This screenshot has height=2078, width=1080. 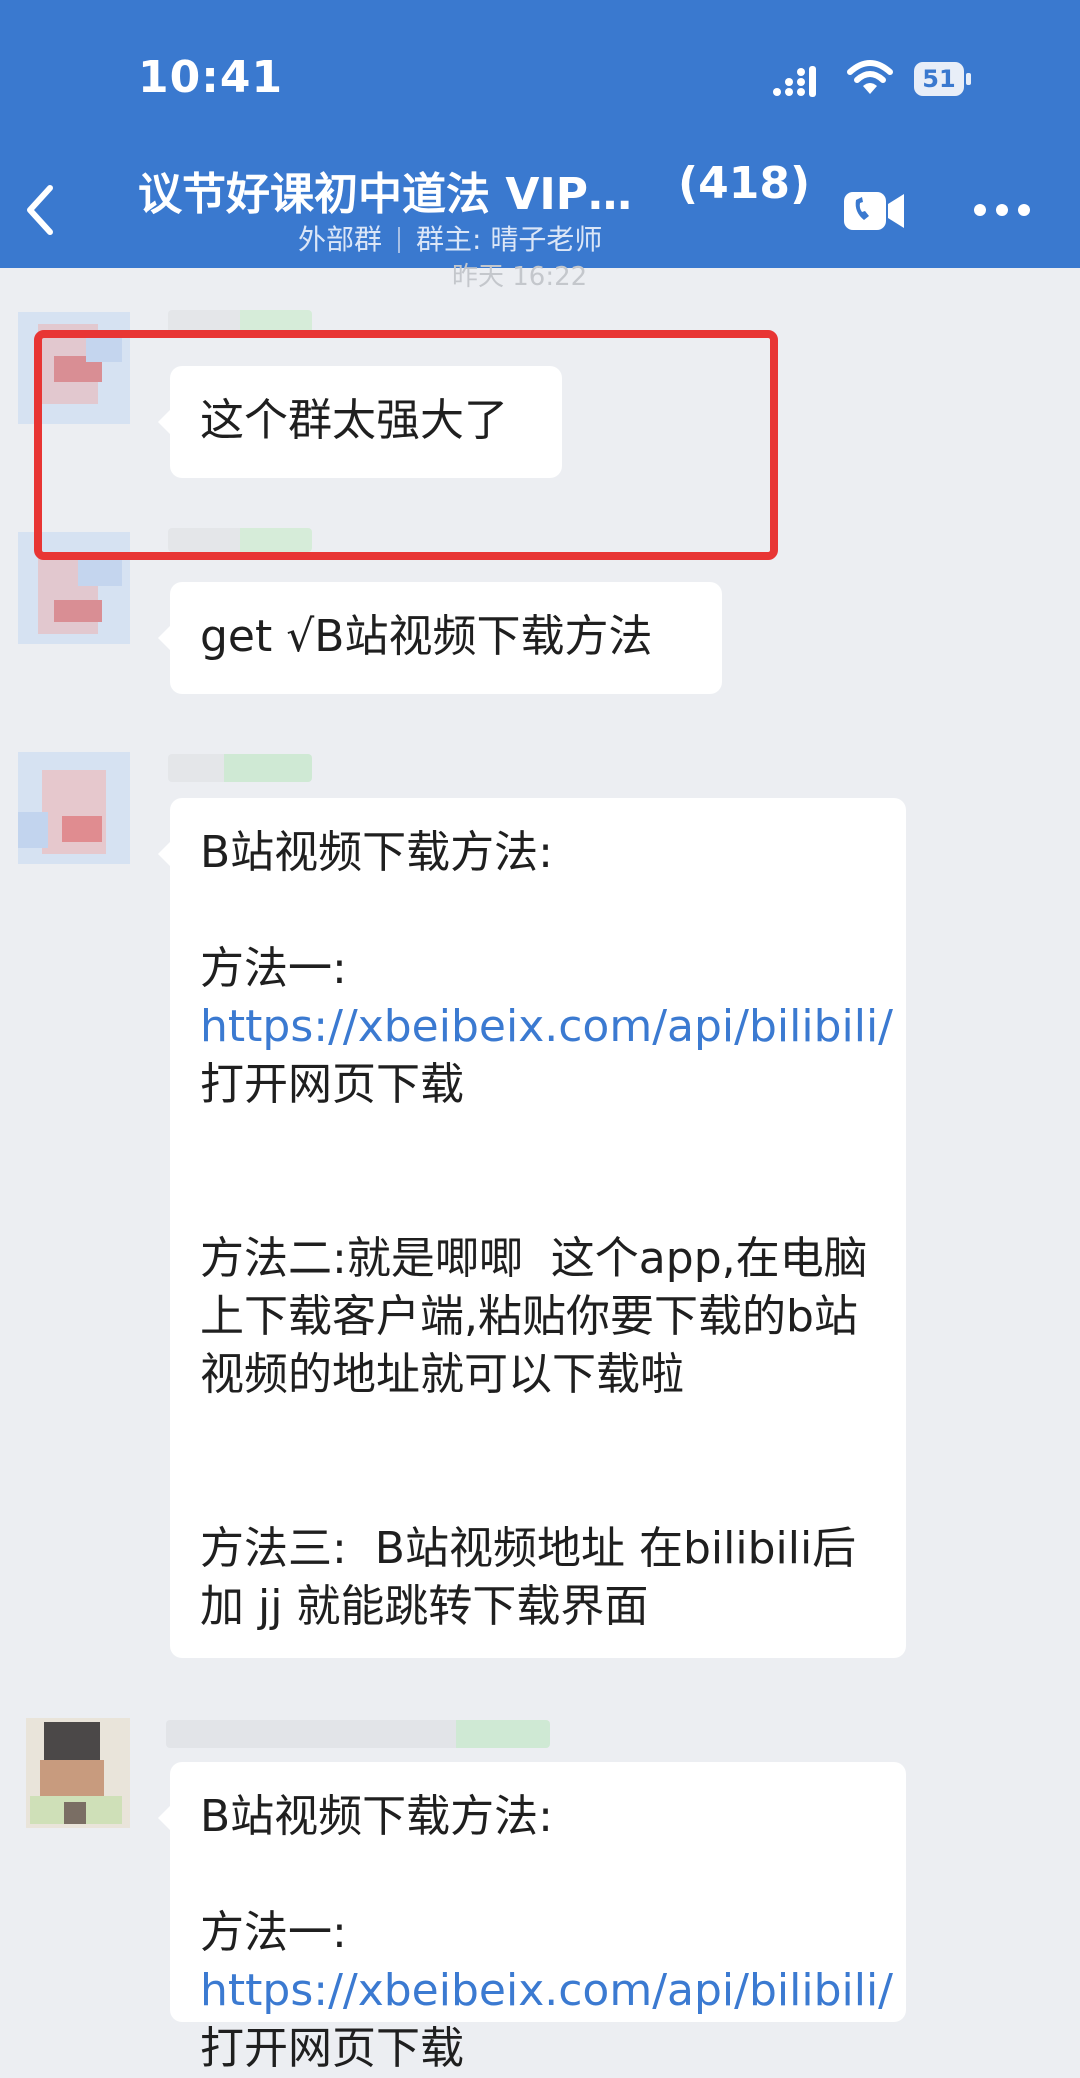 I want to click on subtitle-divider, so click(x=399, y=240).